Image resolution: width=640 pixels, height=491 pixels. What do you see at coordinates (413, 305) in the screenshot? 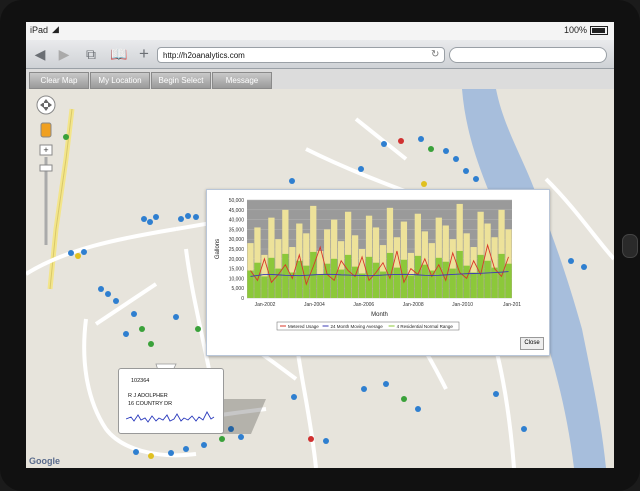
I see `x-tick-label: Jan-2008` at bounding box center [413, 305].